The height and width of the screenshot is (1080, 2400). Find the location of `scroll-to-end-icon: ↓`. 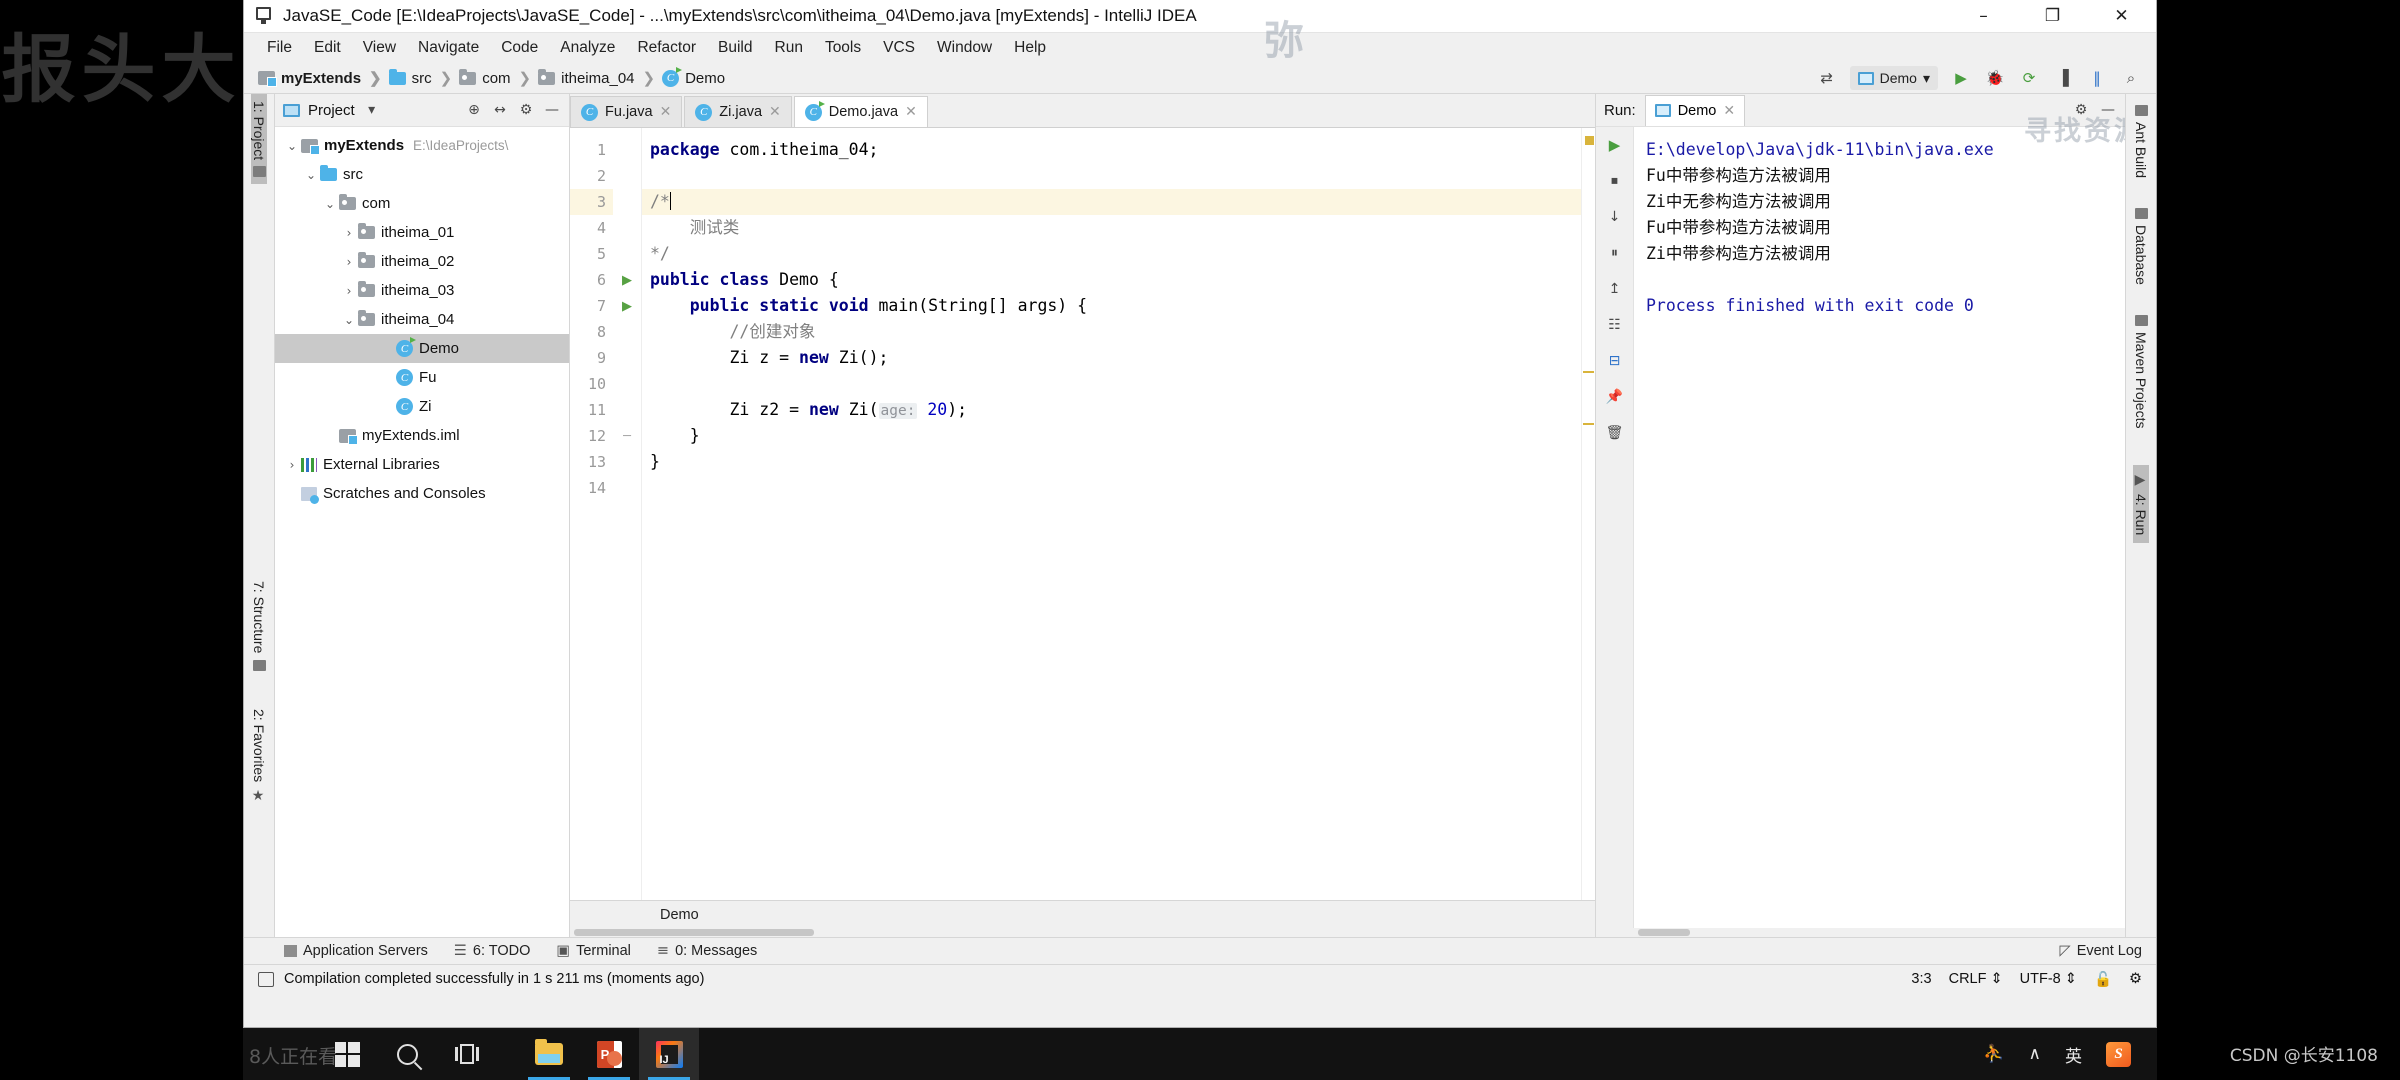

scroll-to-end-icon: ↓ is located at coordinates (1615, 217).